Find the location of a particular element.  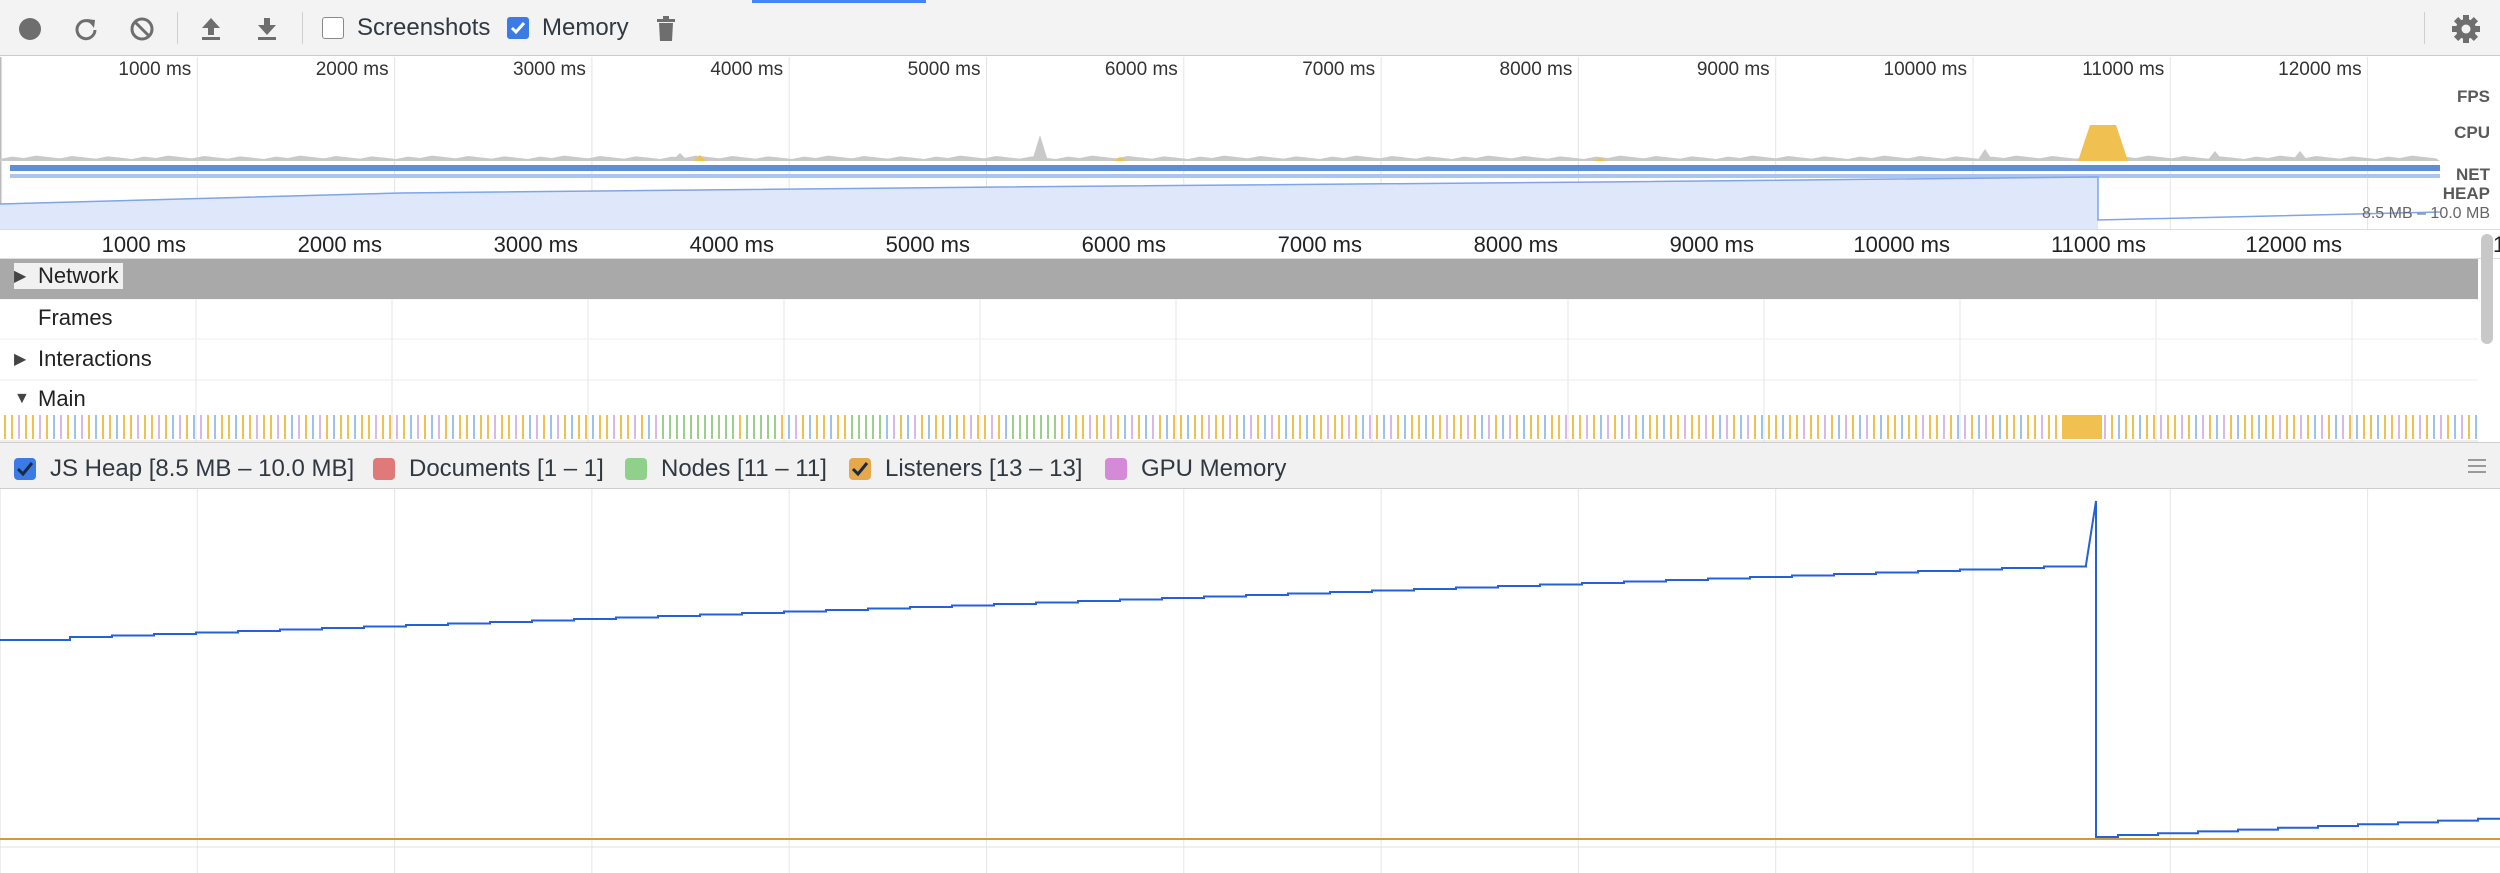

reload-button is located at coordinates (86, 29).